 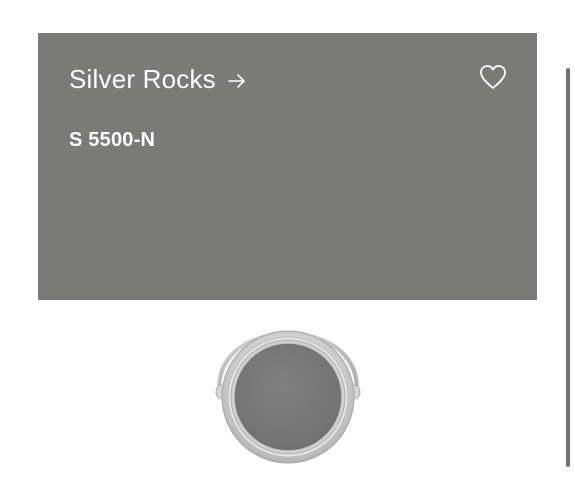 What do you see at coordinates (112, 140) in the screenshot?
I see `color-code: S 5500-N` at bounding box center [112, 140].